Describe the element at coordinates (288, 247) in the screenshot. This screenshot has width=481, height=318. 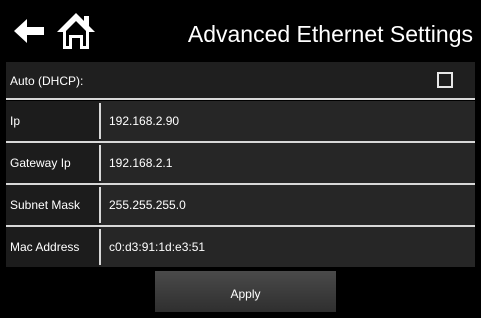
I see `mac-address-input: c0:d3:91:1d:e3:51` at that location.